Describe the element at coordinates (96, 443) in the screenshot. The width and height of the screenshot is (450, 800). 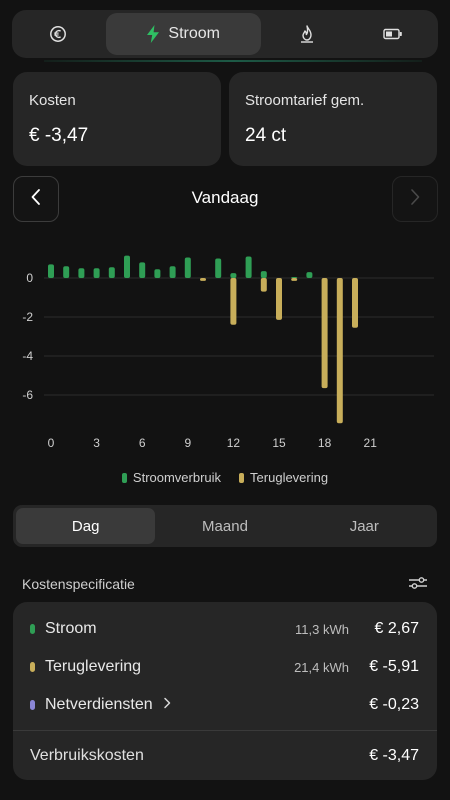
I see `x-tick-label: 3` at that location.